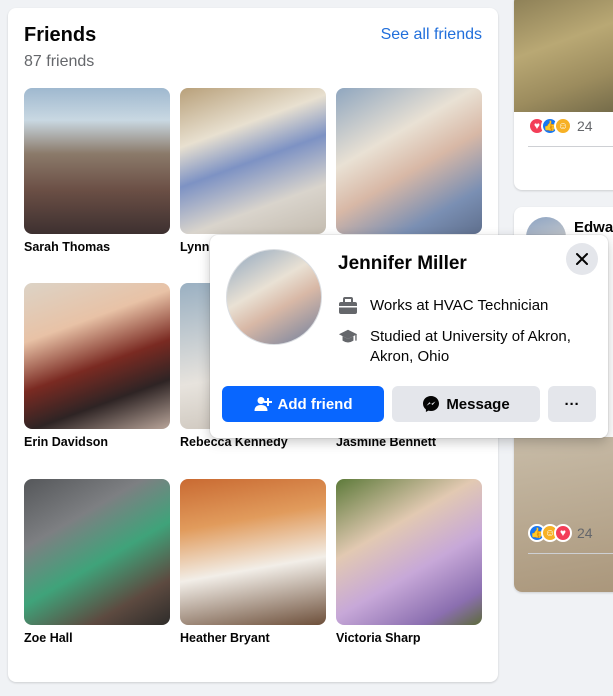 The image size is (613, 696). I want to click on friends-card-title: Friends, so click(60, 35).